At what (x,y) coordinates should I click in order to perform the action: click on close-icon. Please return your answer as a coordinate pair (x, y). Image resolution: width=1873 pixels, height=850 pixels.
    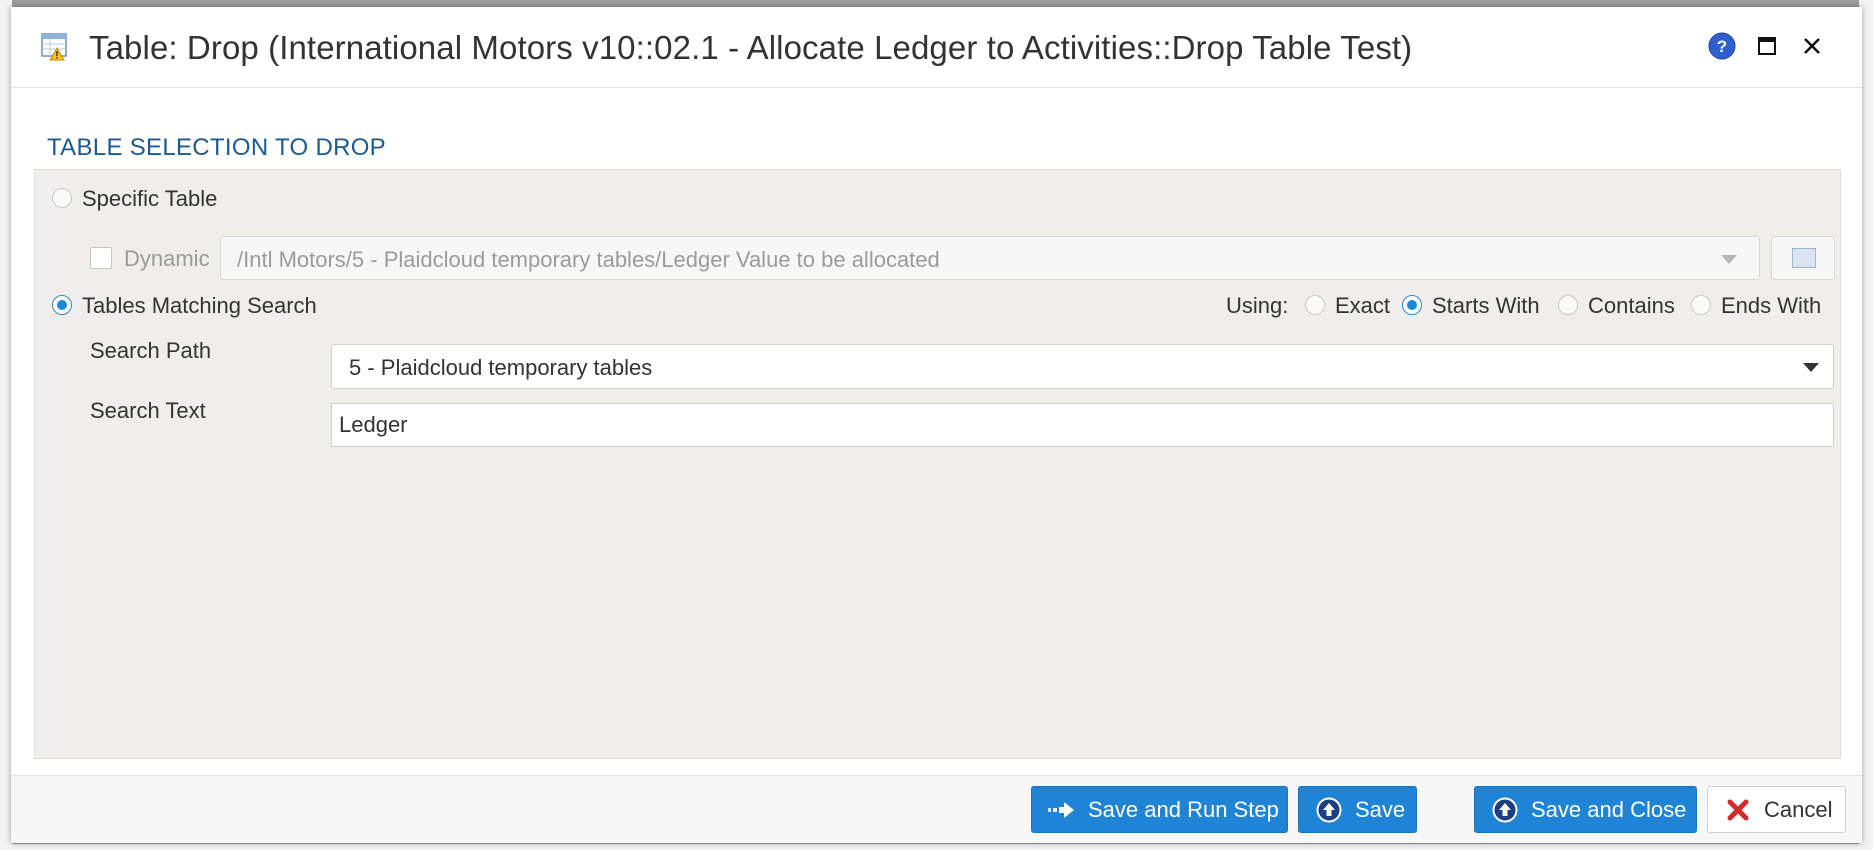
    Looking at the image, I should click on (1812, 48).